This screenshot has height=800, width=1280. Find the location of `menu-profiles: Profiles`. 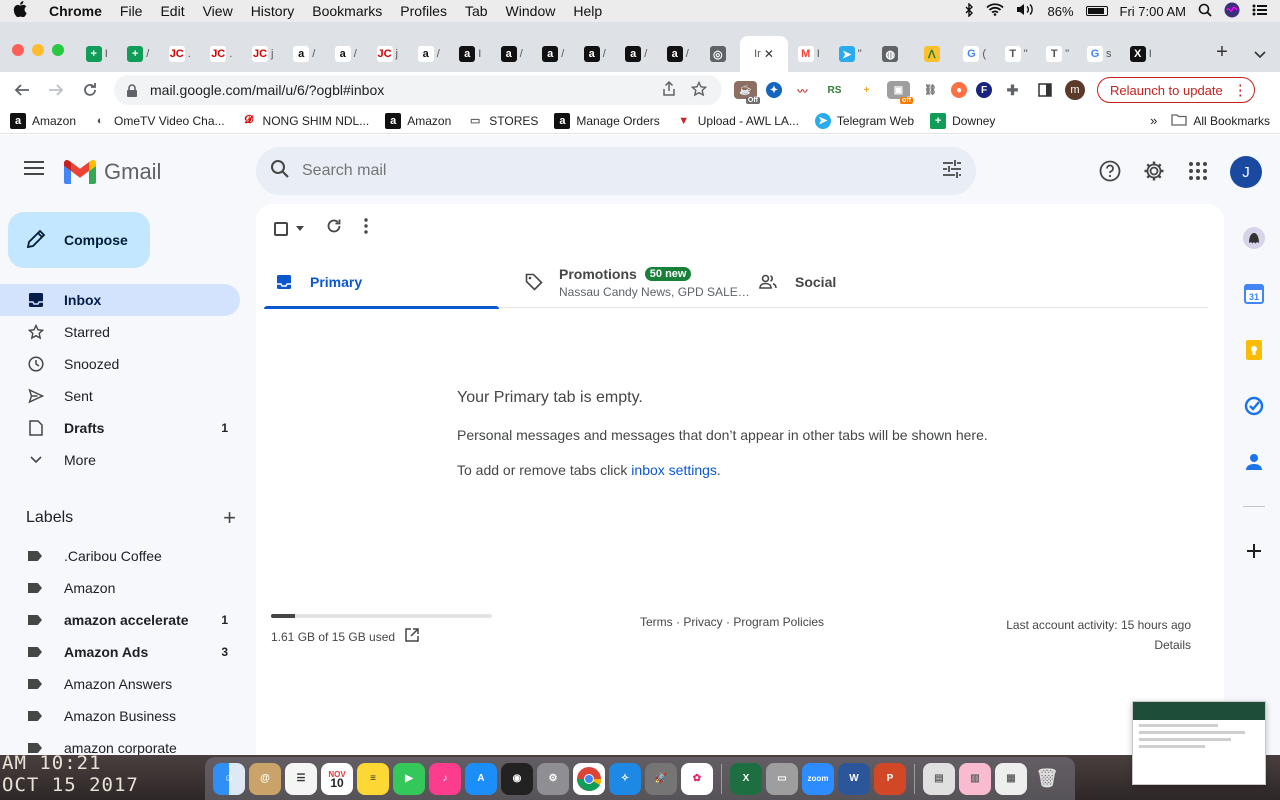

menu-profiles: Profiles is located at coordinates (423, 11).